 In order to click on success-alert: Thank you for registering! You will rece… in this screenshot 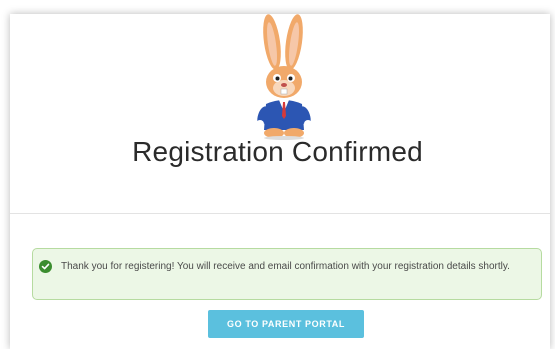, I will do `click(287, 274)`.